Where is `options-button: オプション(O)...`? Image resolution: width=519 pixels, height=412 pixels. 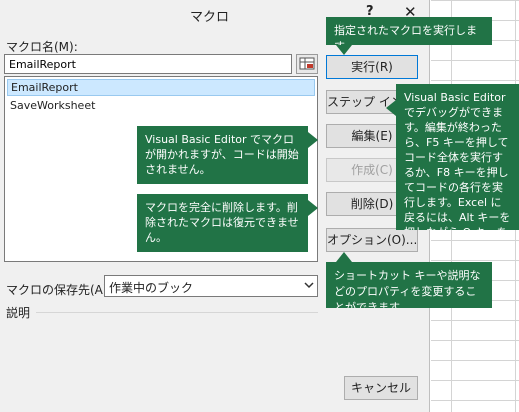 options-button: オプション(O)... is located at coordinates (372, 240).